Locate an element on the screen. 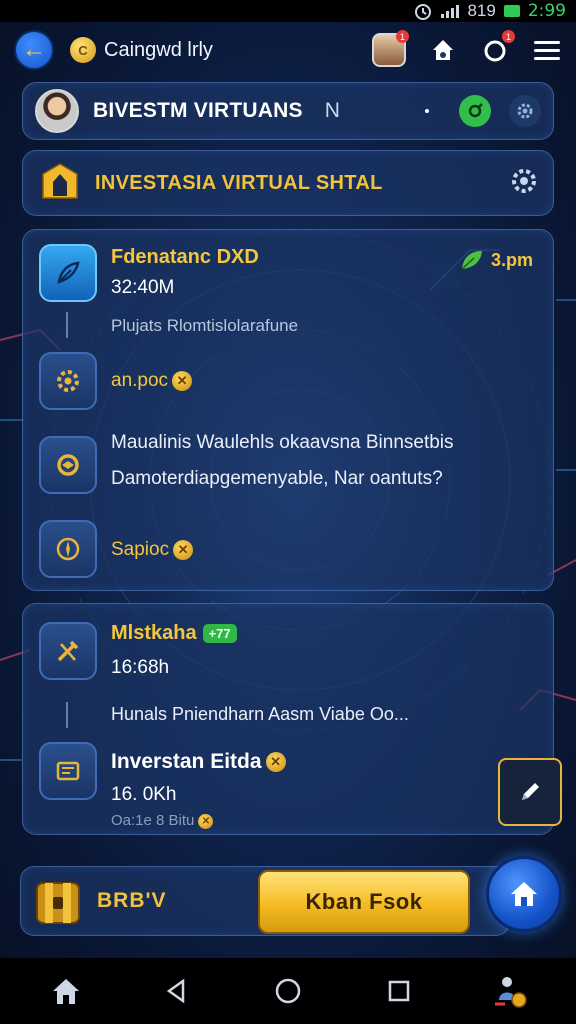 This screenshot has width=576, height=1024. refresh-badge is located at coordinates (68, 465).